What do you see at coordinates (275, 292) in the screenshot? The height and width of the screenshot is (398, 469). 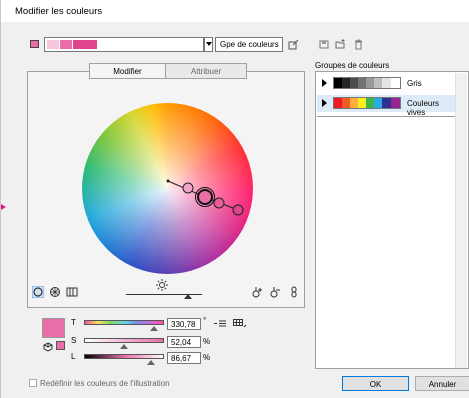 I see `remove-color-tool-icon` at bounding box center [275, 292].